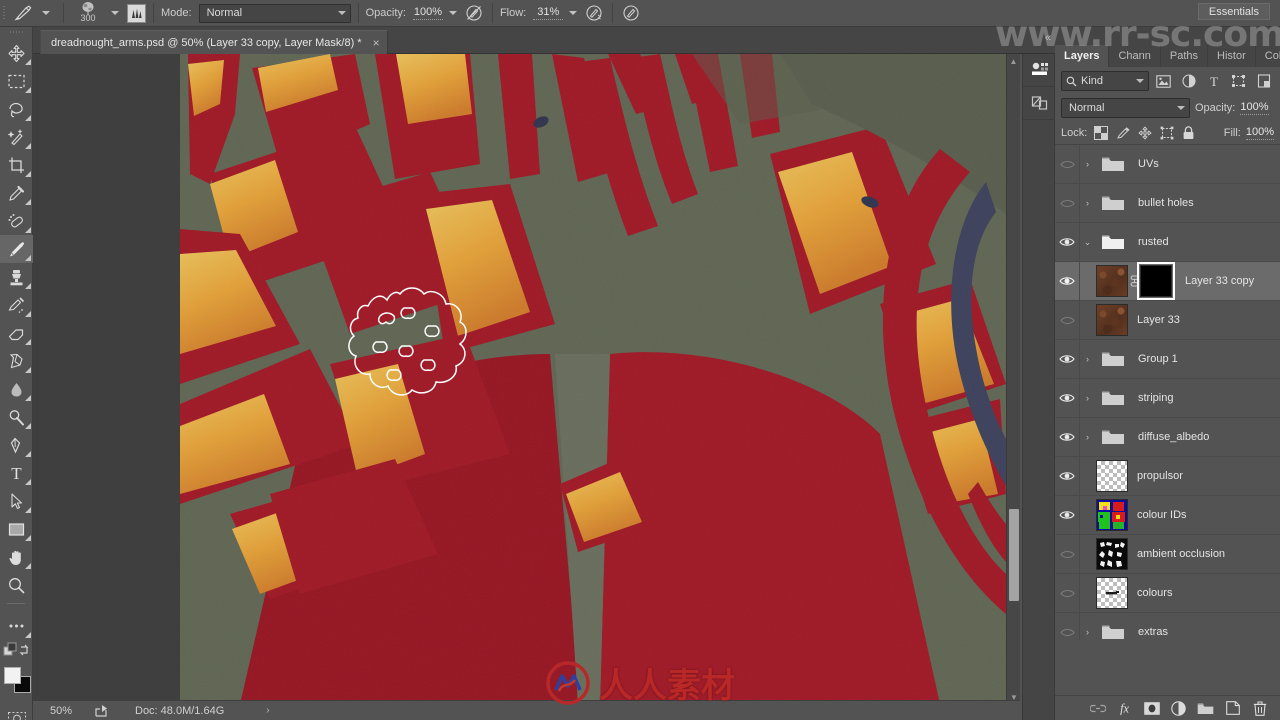 This screenshot has width=1280, height=720. Describe the element at coordinates (452, 13) in the screenshot. I see `opacity-chevron-down-icon` at that location.